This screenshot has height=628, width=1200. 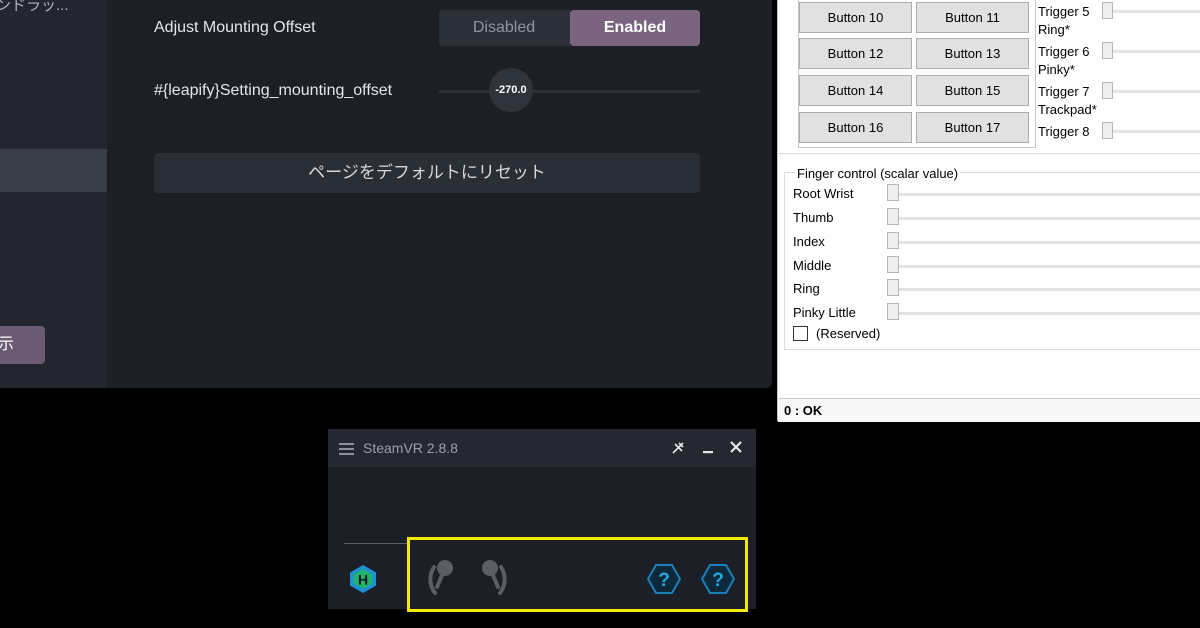 What do you see at coordinates (855, 53) in the screenshot?
I see `button-12: Button 12` at bounding box center [855, 53].